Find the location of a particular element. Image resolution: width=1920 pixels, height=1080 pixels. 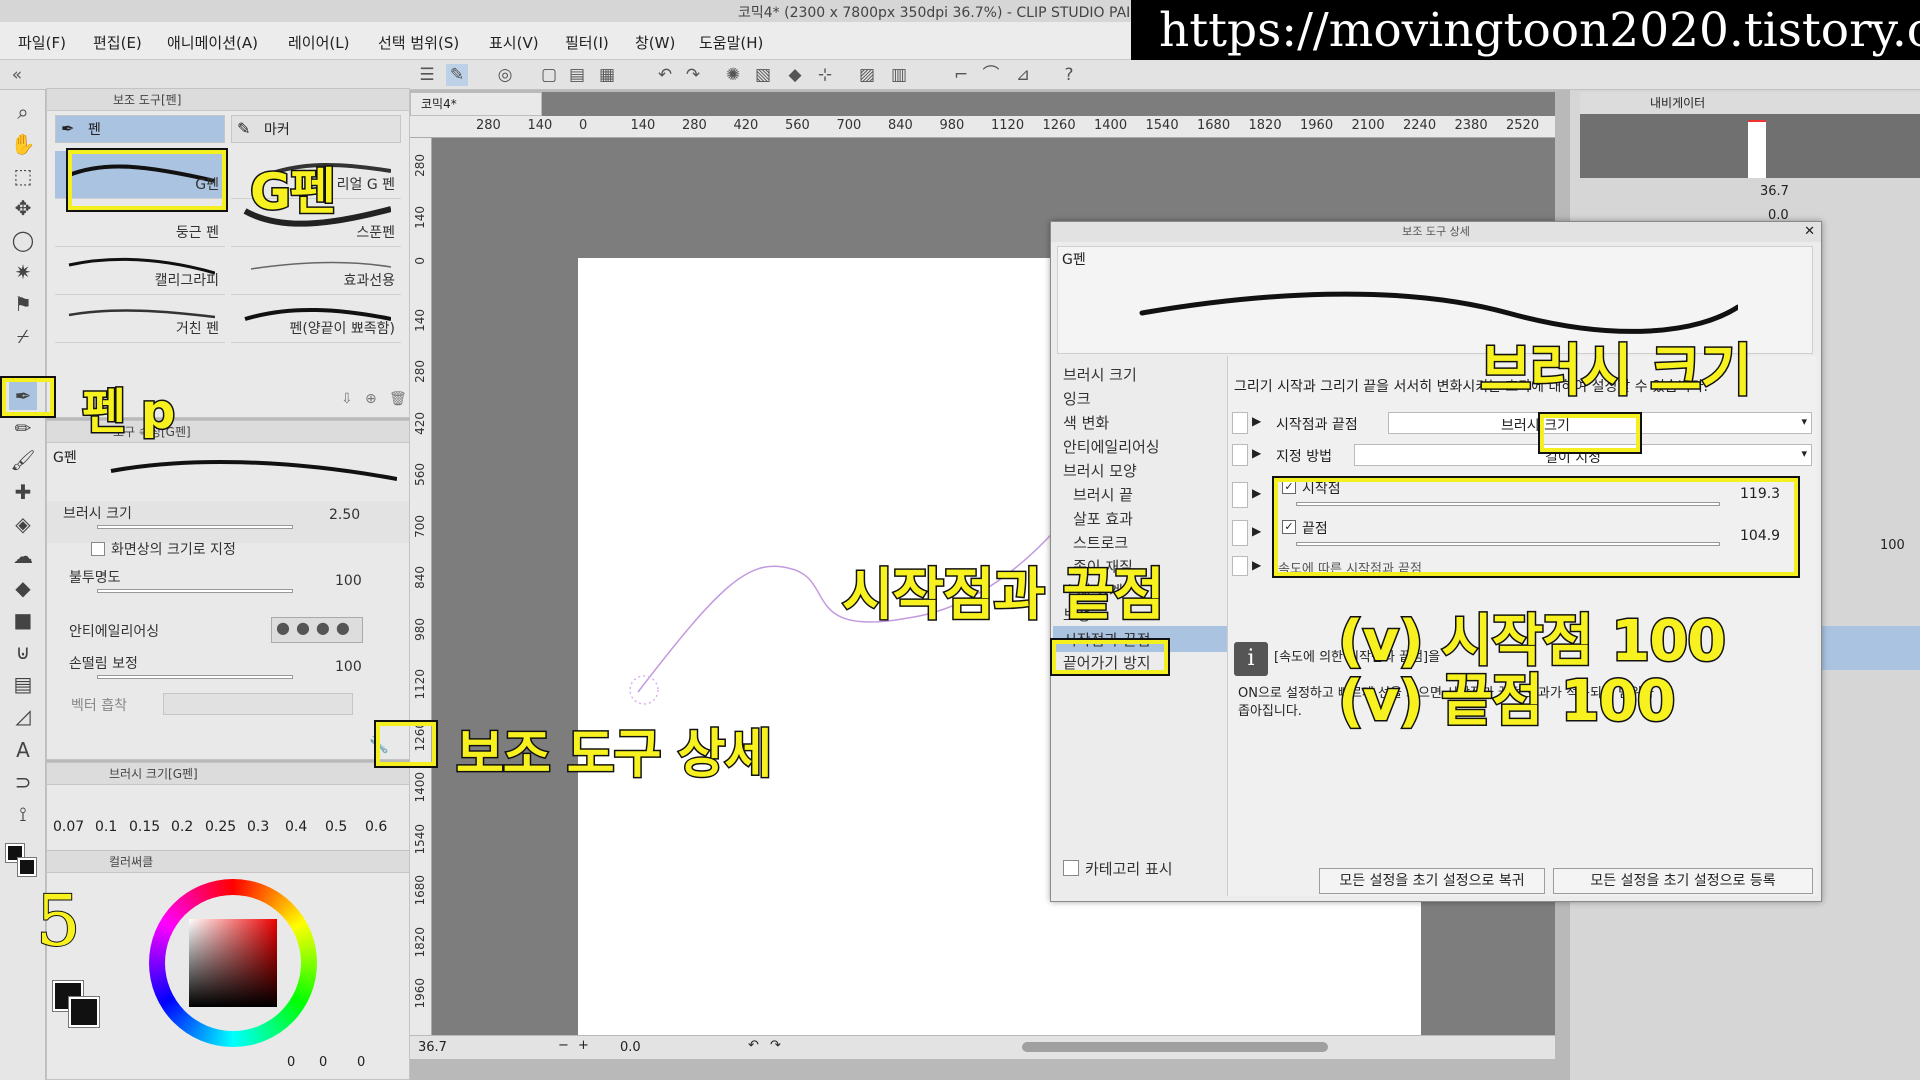

zoom-value: 36.7 is located at coordinates (432, 1047).